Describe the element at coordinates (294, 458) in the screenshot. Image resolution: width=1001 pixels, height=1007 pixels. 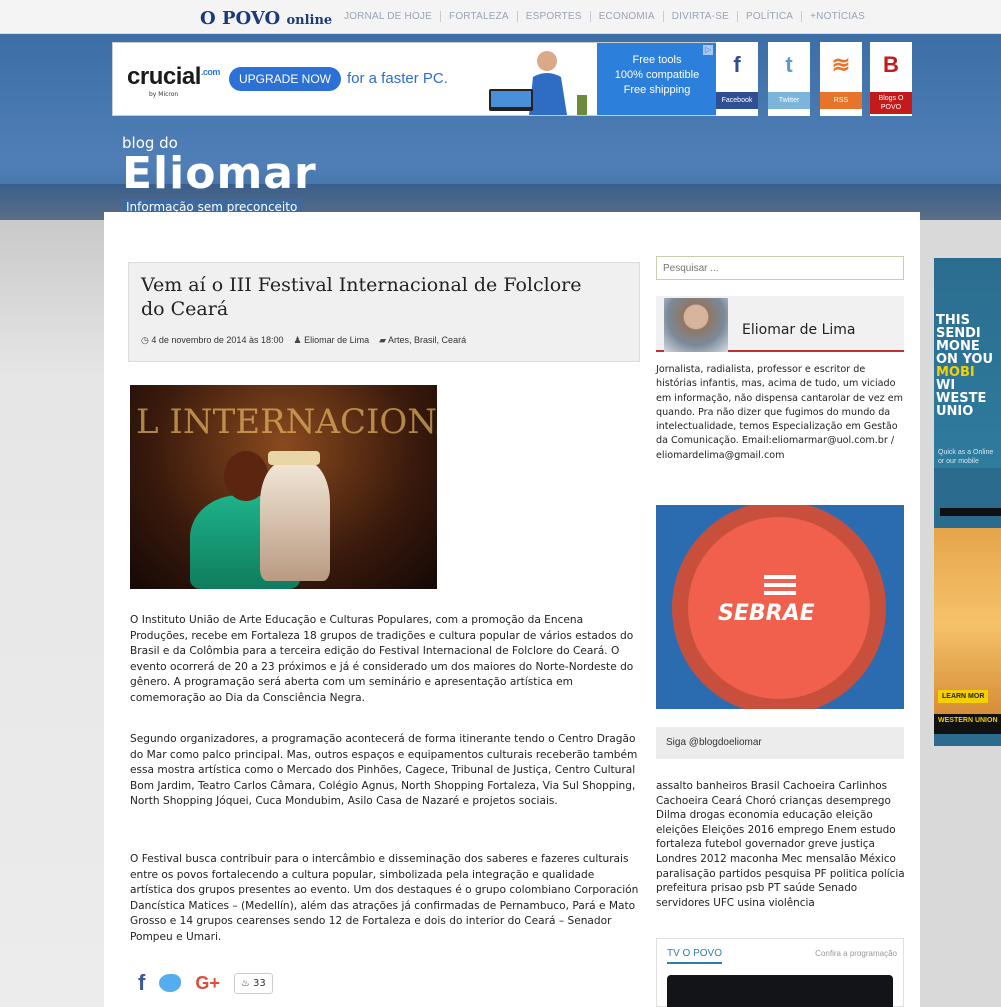
I see `dancer-hat` at that location.